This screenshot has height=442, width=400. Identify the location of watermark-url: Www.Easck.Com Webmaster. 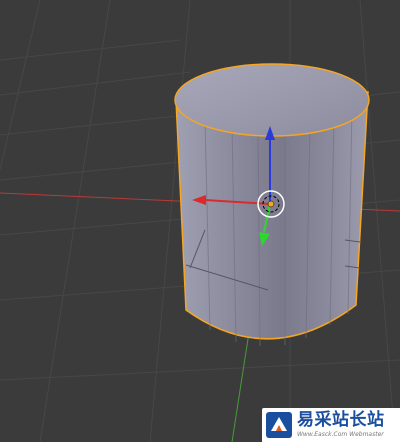
(340, 434).